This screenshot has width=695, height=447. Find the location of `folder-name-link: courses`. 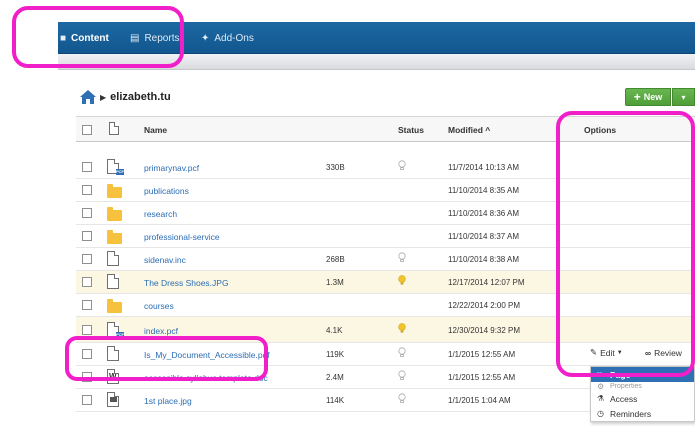

folder-name-link: courses is located at coordinates (159, 306).